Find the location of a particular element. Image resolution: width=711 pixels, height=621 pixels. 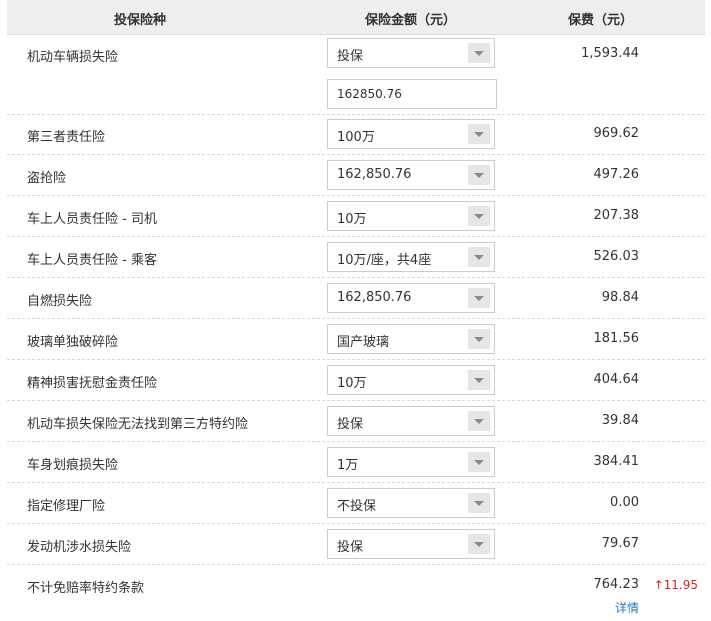

table-row: 机动车损失保险无法找到第三方特约险 投保 39.84 is located at coordinates (356, 421).